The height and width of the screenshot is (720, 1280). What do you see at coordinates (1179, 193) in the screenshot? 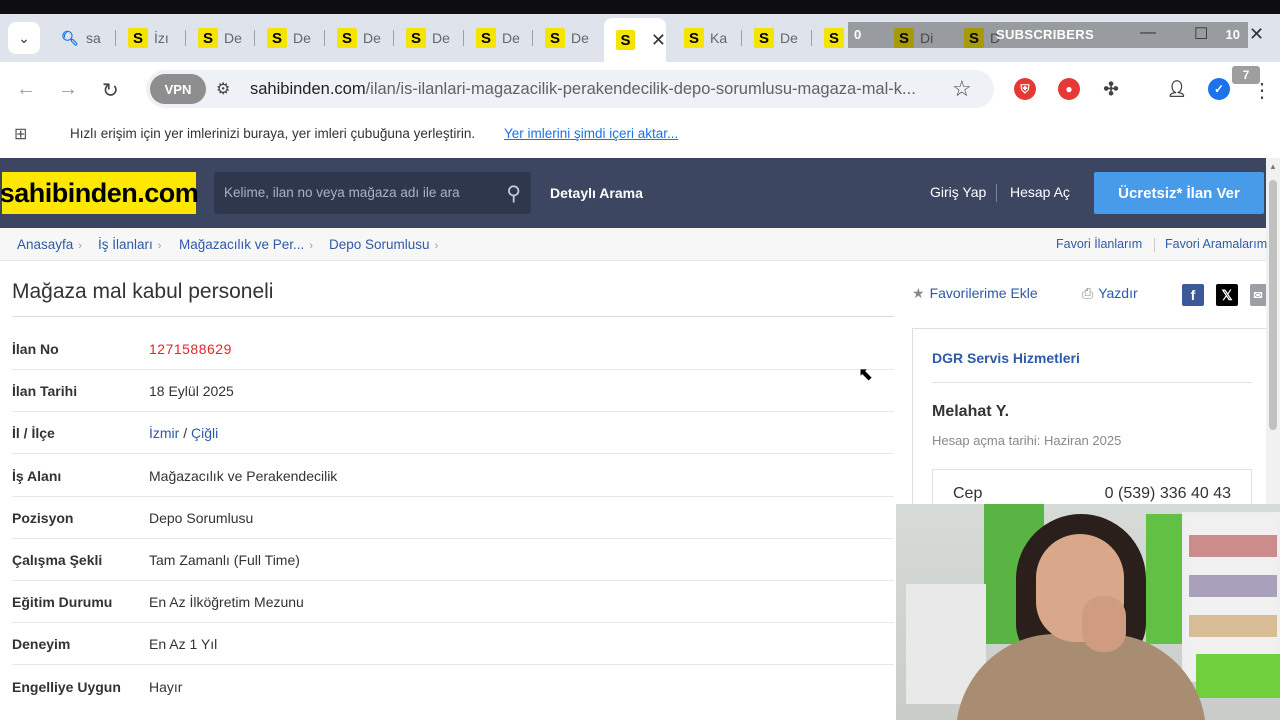
I see `post-ad-button: Ücretsiz* İlan Ver` at bounding box center [1179, 193].